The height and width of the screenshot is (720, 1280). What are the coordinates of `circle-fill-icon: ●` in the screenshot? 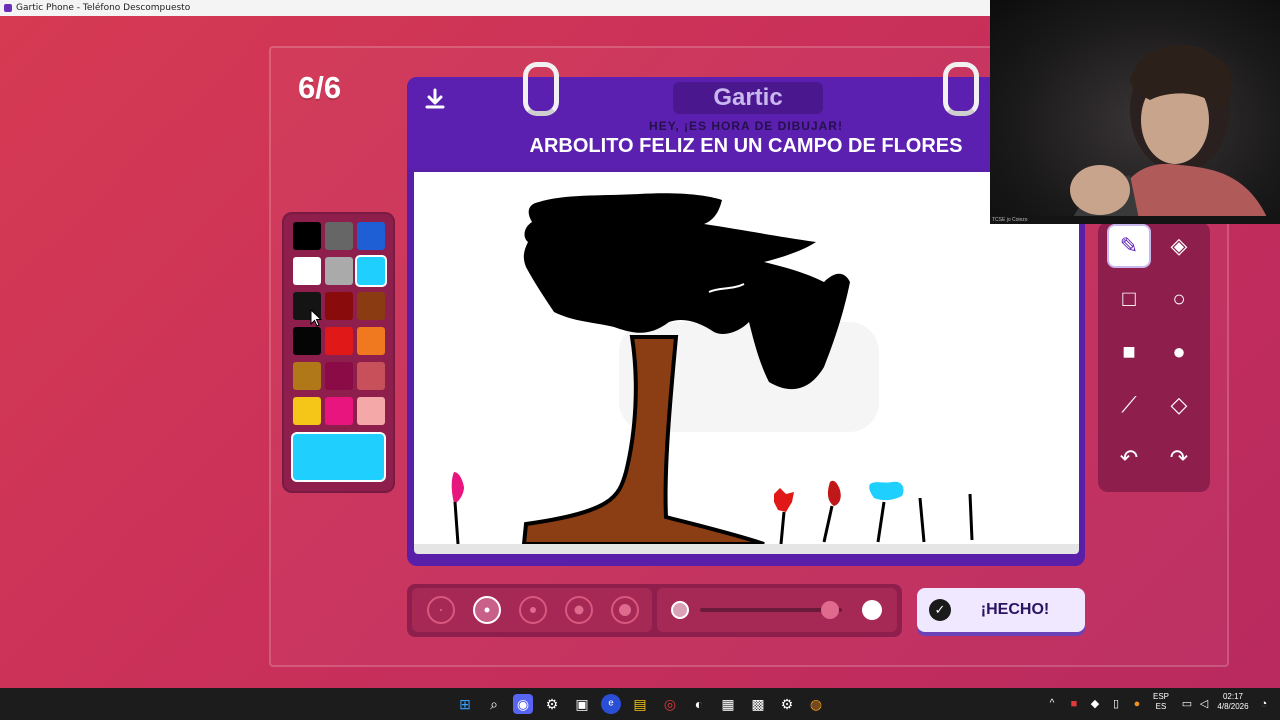 It's located at (1179, 352).